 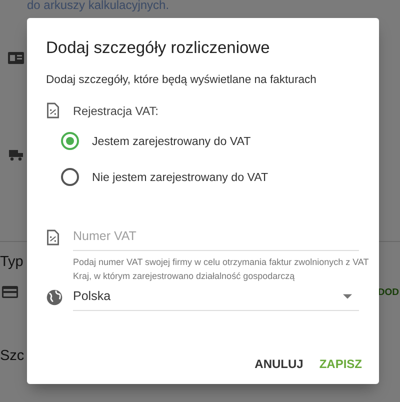 I want to click on dialog-title: Dodaj szczegóły rozliczeniowe, so click(x=158, y=48).